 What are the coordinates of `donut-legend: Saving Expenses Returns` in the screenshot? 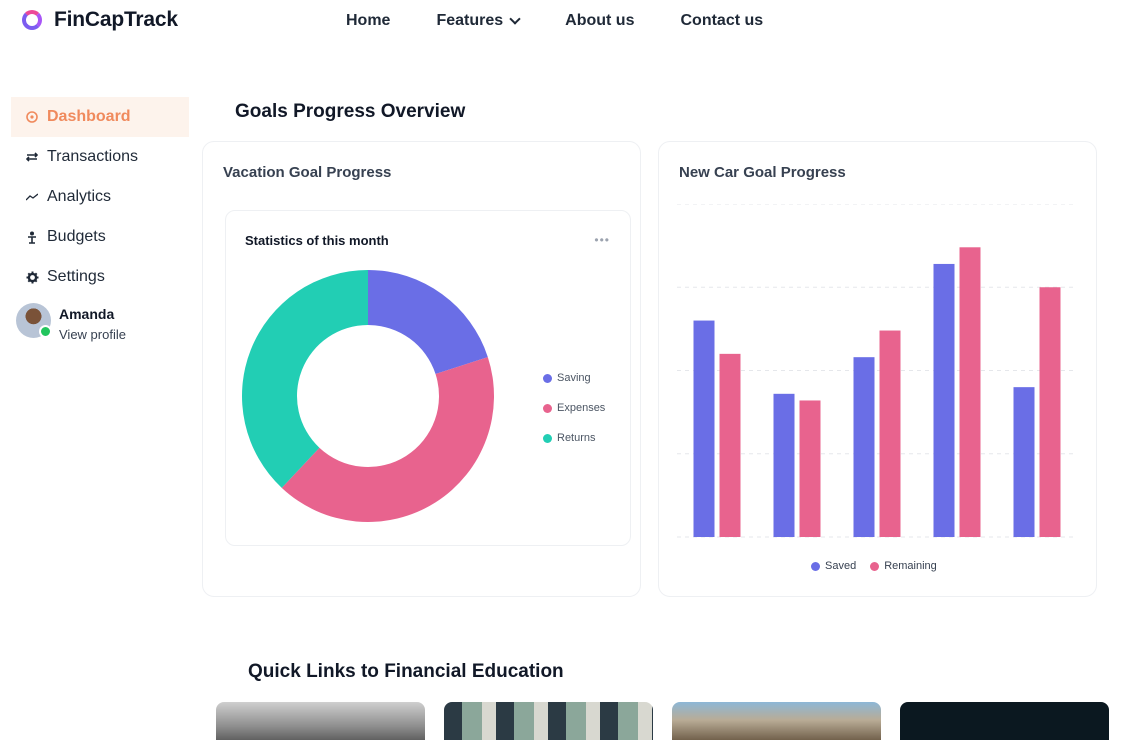 It's located at (574, 408).